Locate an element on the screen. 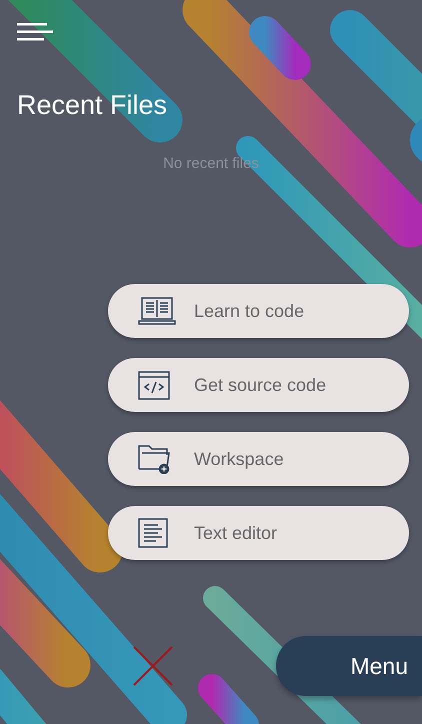 The width and height of the screenshot is (422, 724). laptop-book-icon is located at coordinates (157, 311).